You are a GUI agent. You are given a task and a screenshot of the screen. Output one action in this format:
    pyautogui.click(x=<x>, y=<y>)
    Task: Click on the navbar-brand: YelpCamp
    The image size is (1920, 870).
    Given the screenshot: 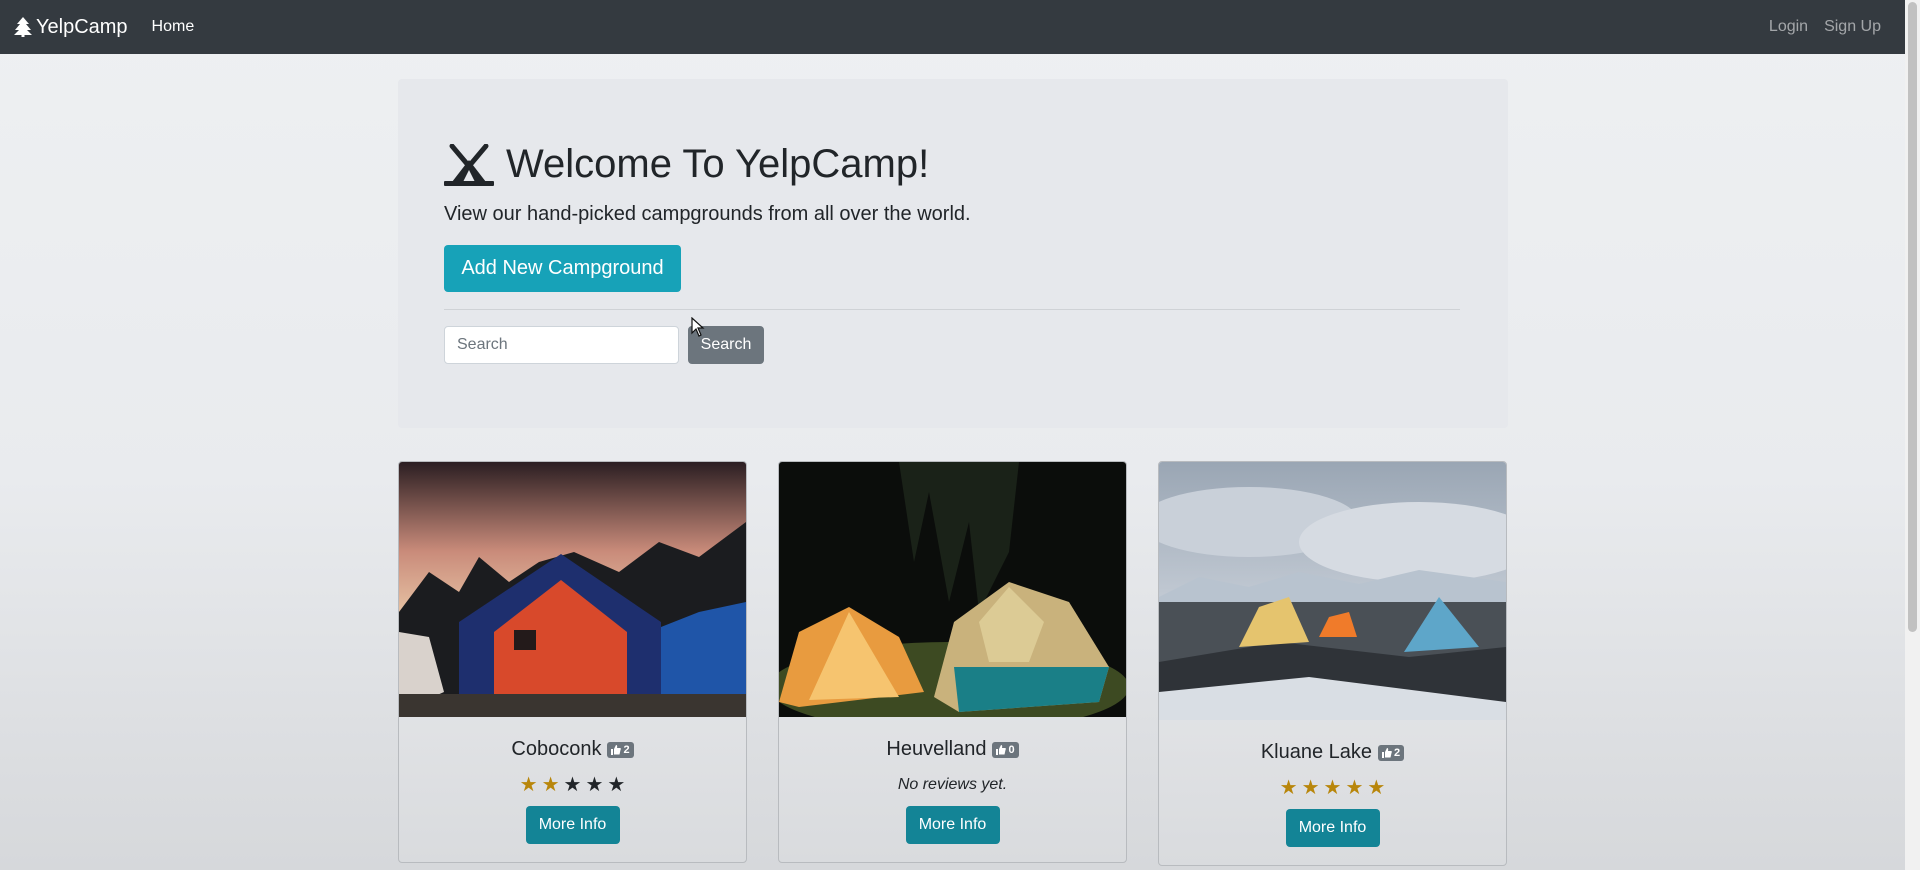 What is the action you would take?
    pyautogui.click(x=71, y=27)
    